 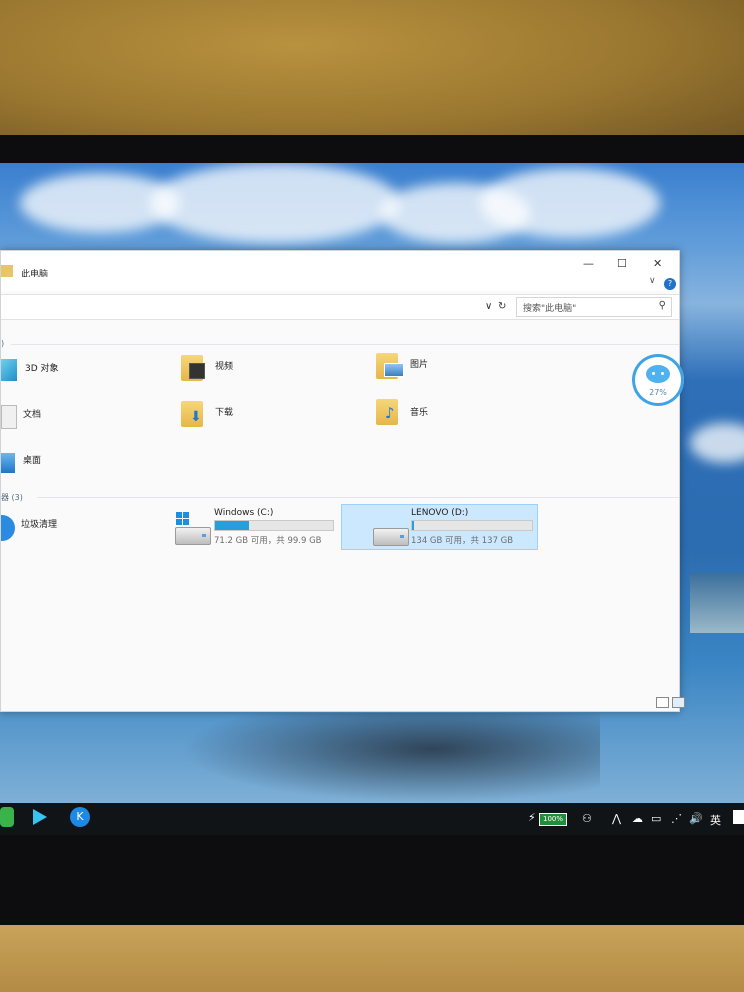 What do you see at coordinates (7, 817) in the screenshot?
I see `iqiyi-app-icon` at bounding box center [7, 817].